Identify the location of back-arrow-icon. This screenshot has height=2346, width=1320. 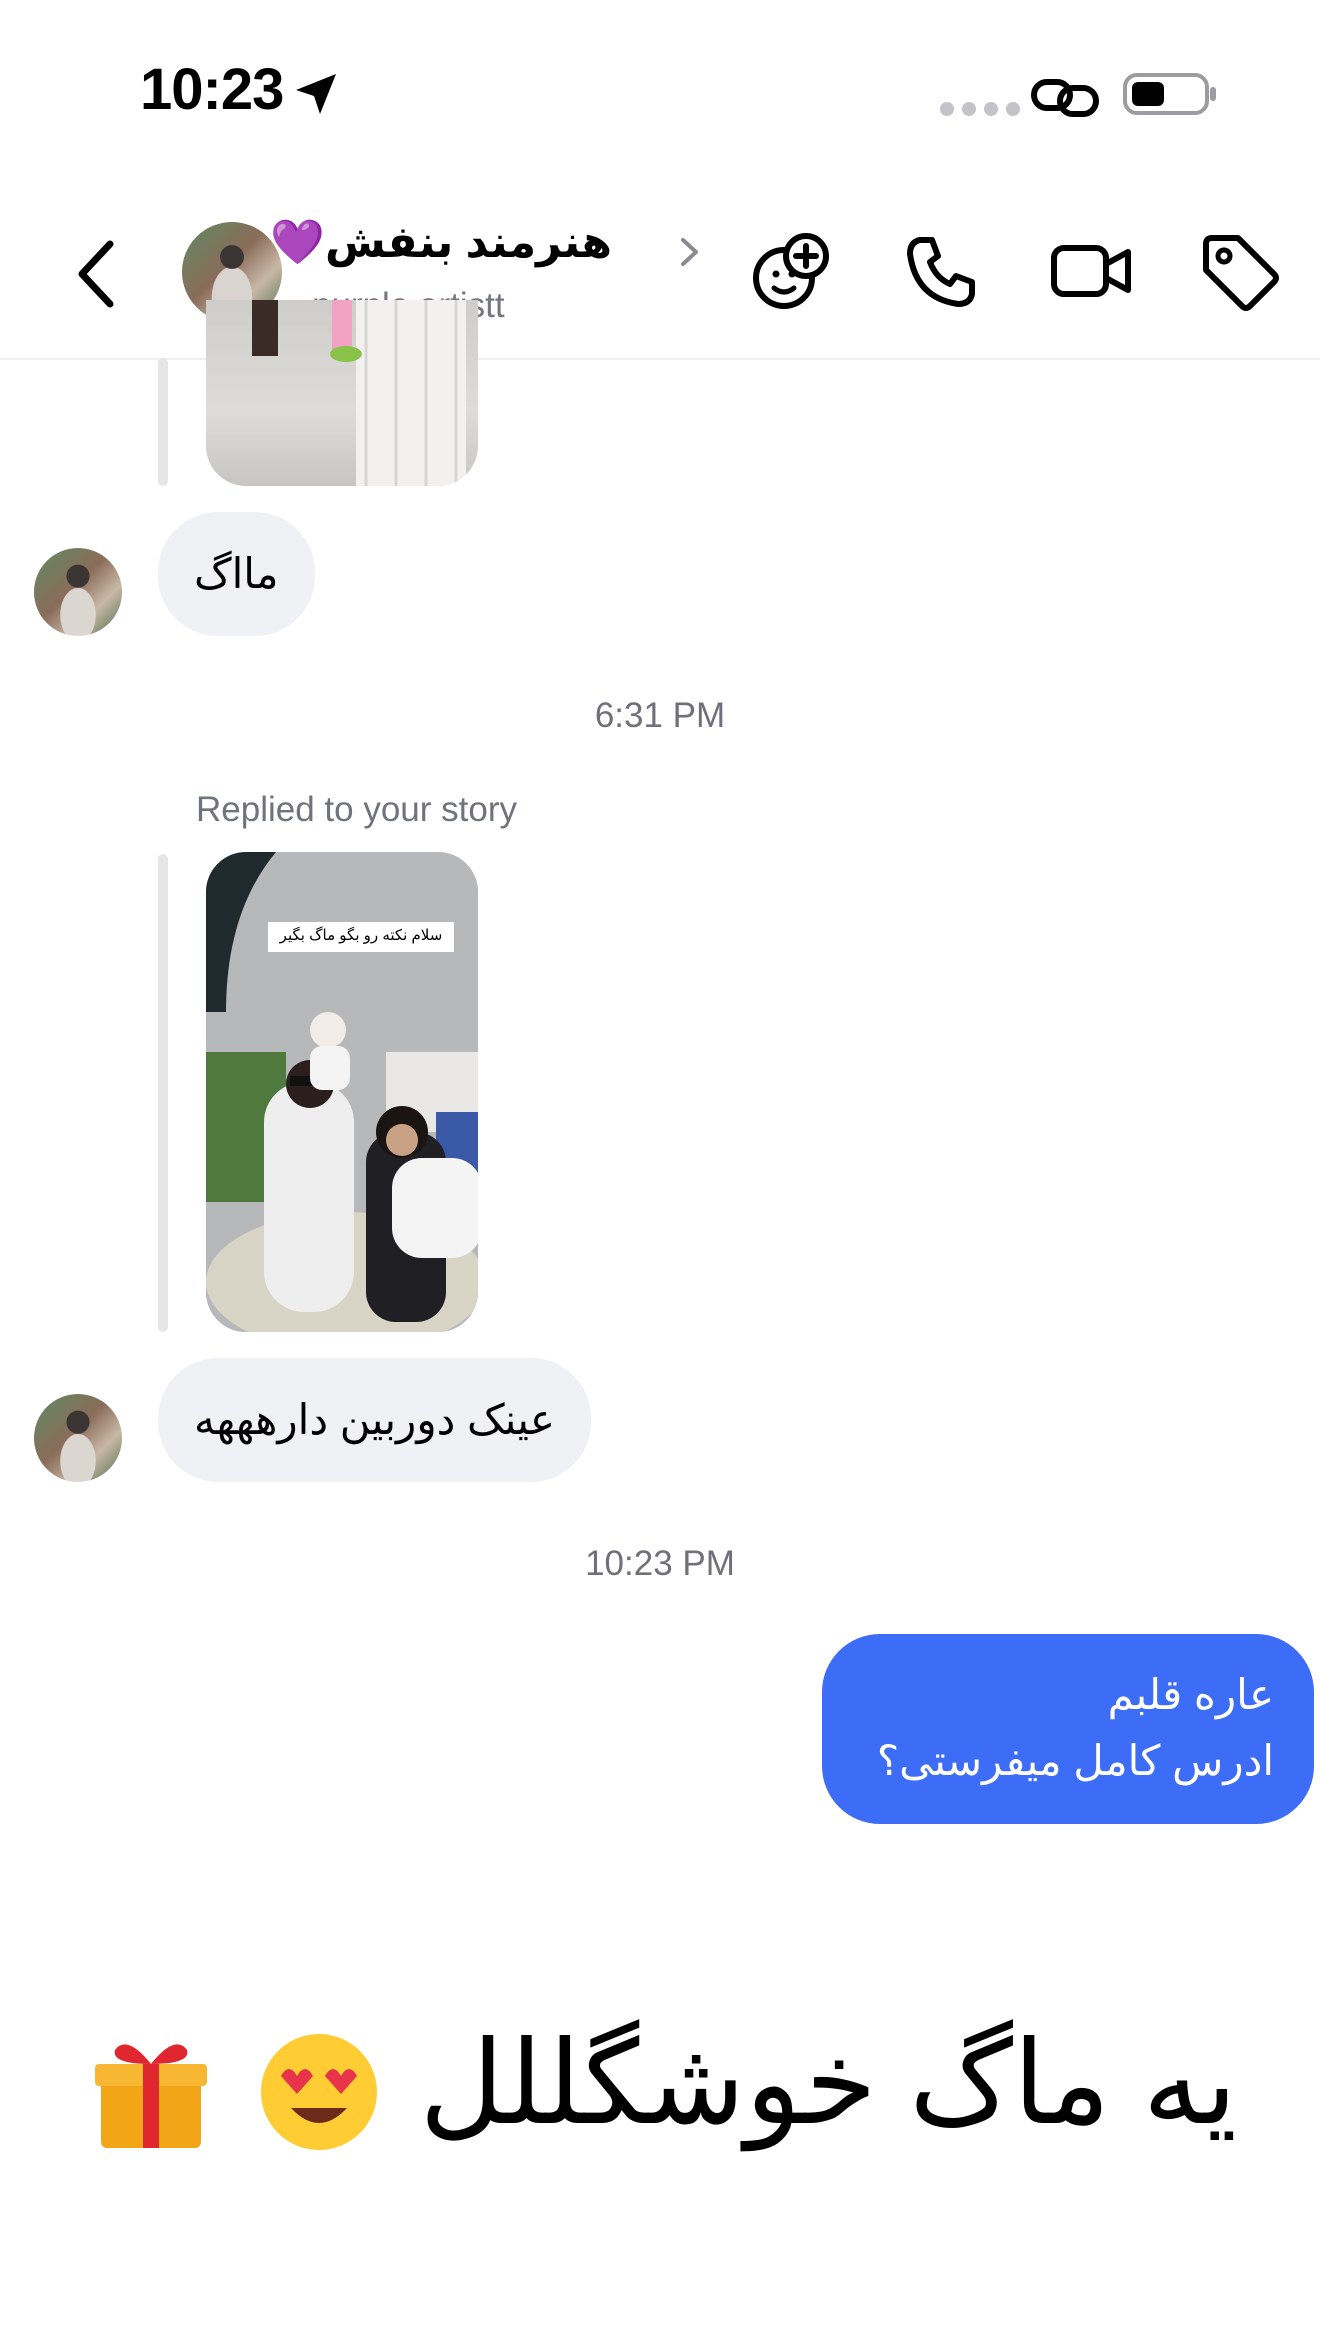
(96, 274).